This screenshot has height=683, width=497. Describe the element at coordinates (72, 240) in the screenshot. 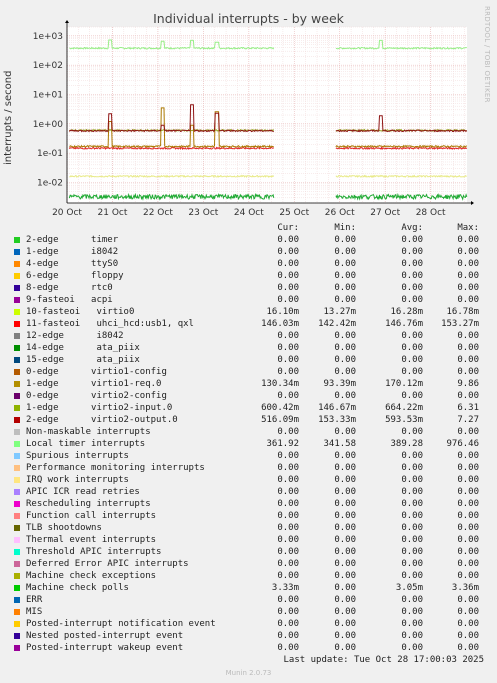

I see `legend-label: 2-edge timer` at that location.